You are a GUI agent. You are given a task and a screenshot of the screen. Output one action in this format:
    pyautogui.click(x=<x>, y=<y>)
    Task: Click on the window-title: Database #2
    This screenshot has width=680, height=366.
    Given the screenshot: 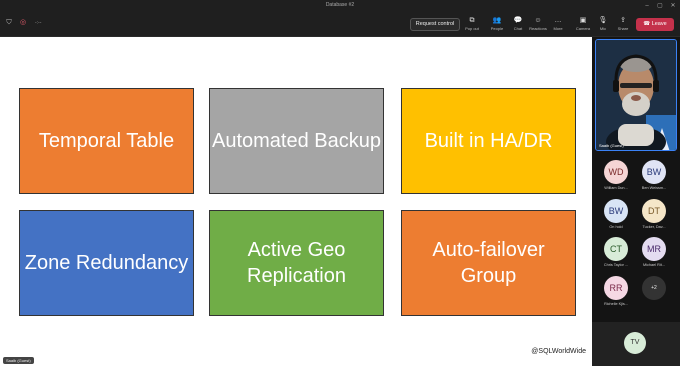 What is the action you would take?
    pyautogui.click(x=340, y=5)
    